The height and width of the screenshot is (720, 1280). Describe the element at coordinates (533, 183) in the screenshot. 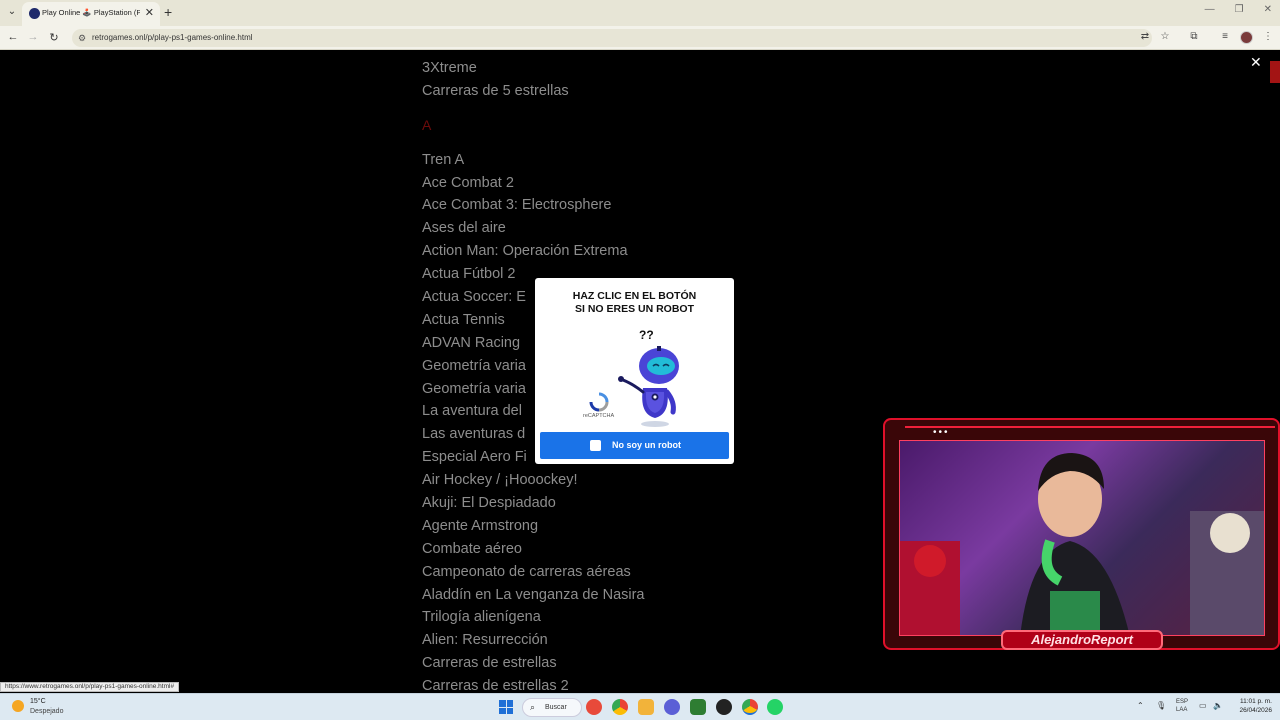

I see `game-link: Ace Combat 2` at that location.